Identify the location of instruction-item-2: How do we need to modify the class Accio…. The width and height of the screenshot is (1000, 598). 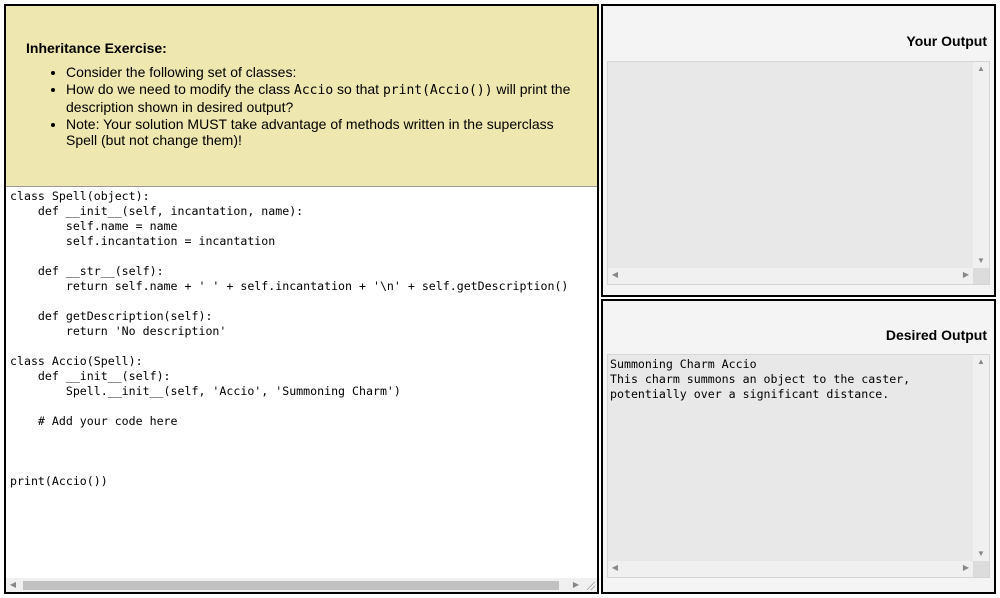
(326, 98).